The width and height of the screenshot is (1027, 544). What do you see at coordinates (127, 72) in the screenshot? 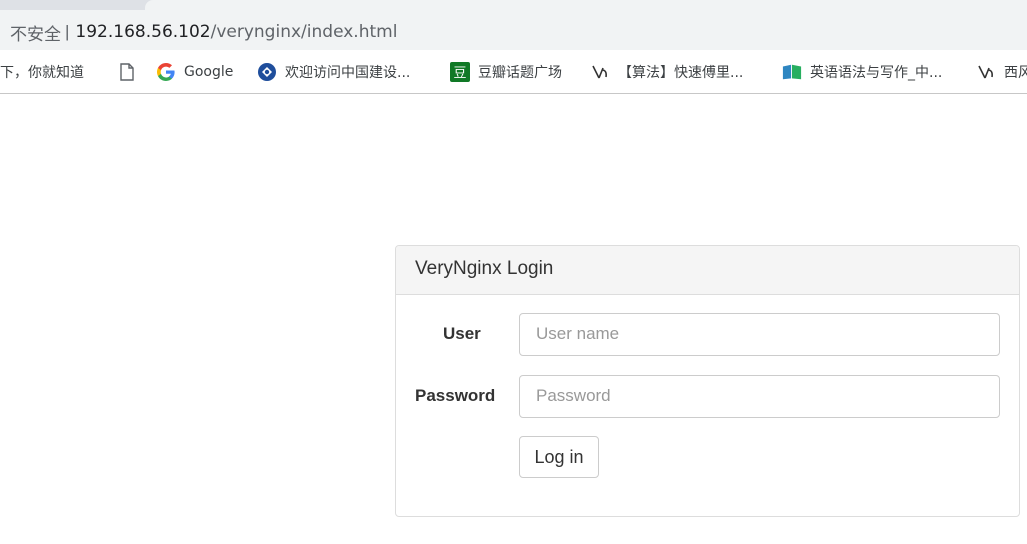
I see `page-icon` at bounding box center [127, 72].